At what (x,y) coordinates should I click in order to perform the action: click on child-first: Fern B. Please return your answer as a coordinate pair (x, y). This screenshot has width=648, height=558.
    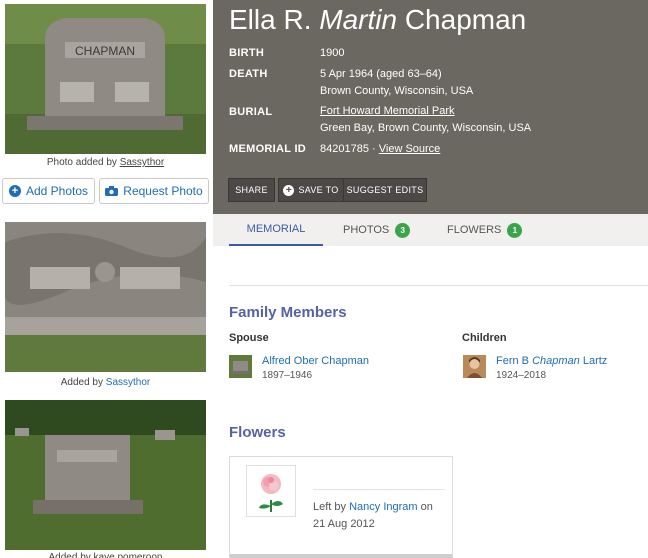
    Looking at the image, I should click on (513, 361).